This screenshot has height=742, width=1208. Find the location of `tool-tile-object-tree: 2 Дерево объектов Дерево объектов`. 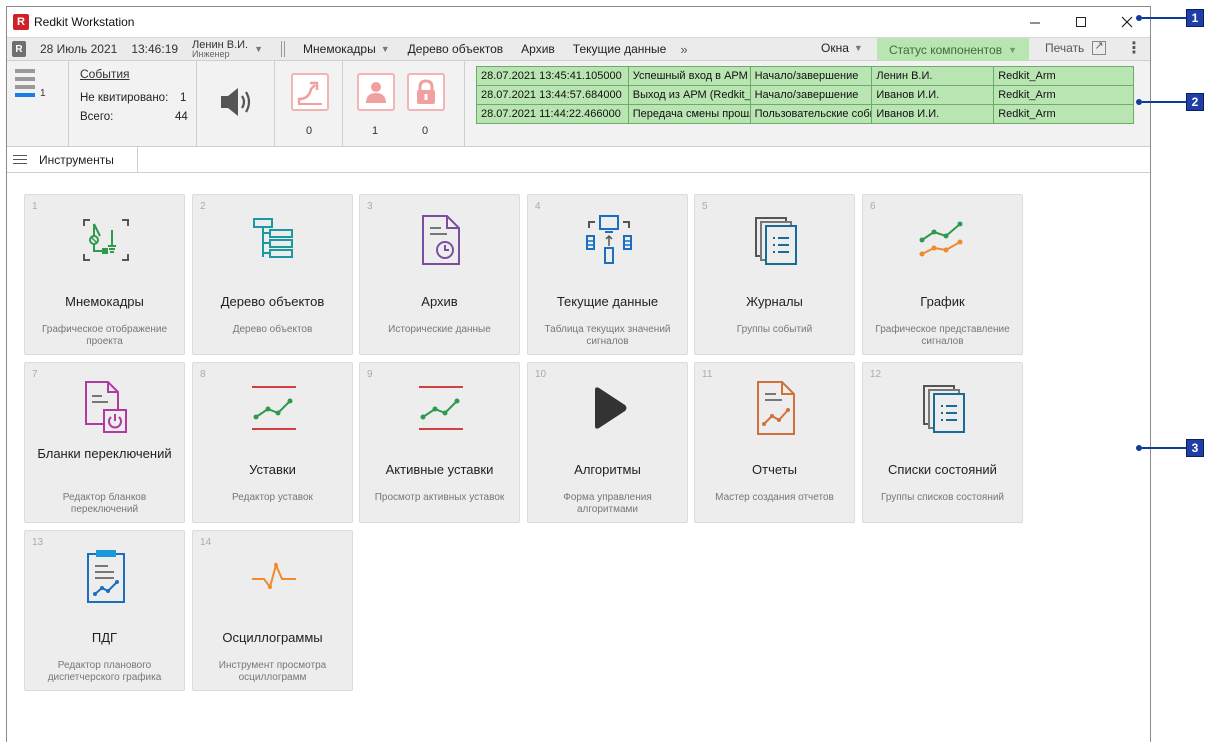

tool-tile-object-tree: 2 Дерево объектов Дерево объектов is located at coordinates (272, 274).